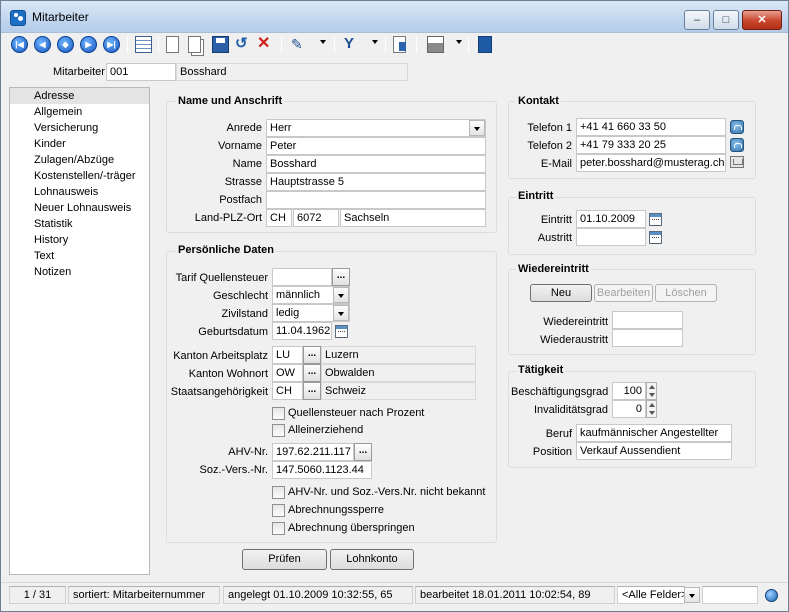 The width and height of the screenshot is (789, 612). What do you see at coordinates (376, 182) in the screenshot?
I see `strasse-field: Hauptstrasse 5` at bounding box center [376, 182].